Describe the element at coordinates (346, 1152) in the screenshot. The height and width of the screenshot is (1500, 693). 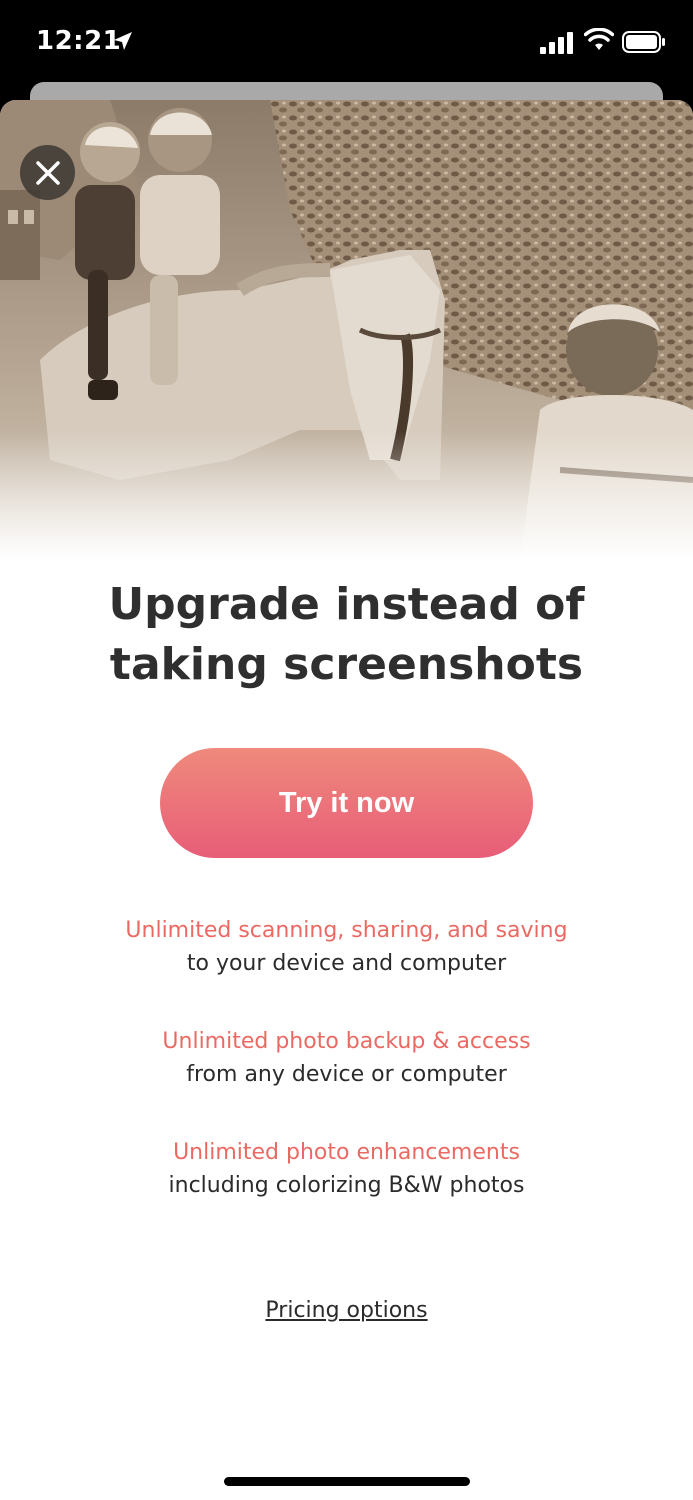
I see `feature-title: Unlimited photo enhancements` at that location.